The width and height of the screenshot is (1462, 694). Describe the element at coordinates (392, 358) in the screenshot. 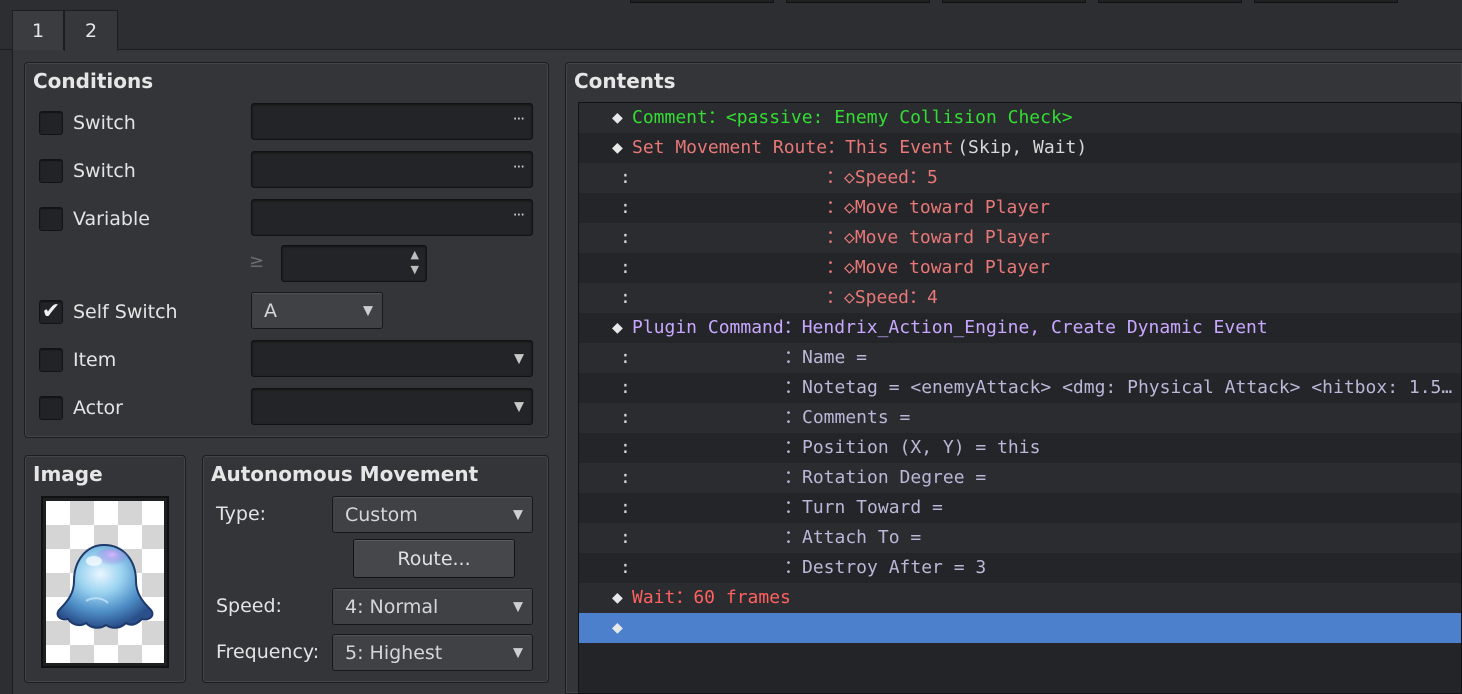

I see `item-select: ▼` at that location.